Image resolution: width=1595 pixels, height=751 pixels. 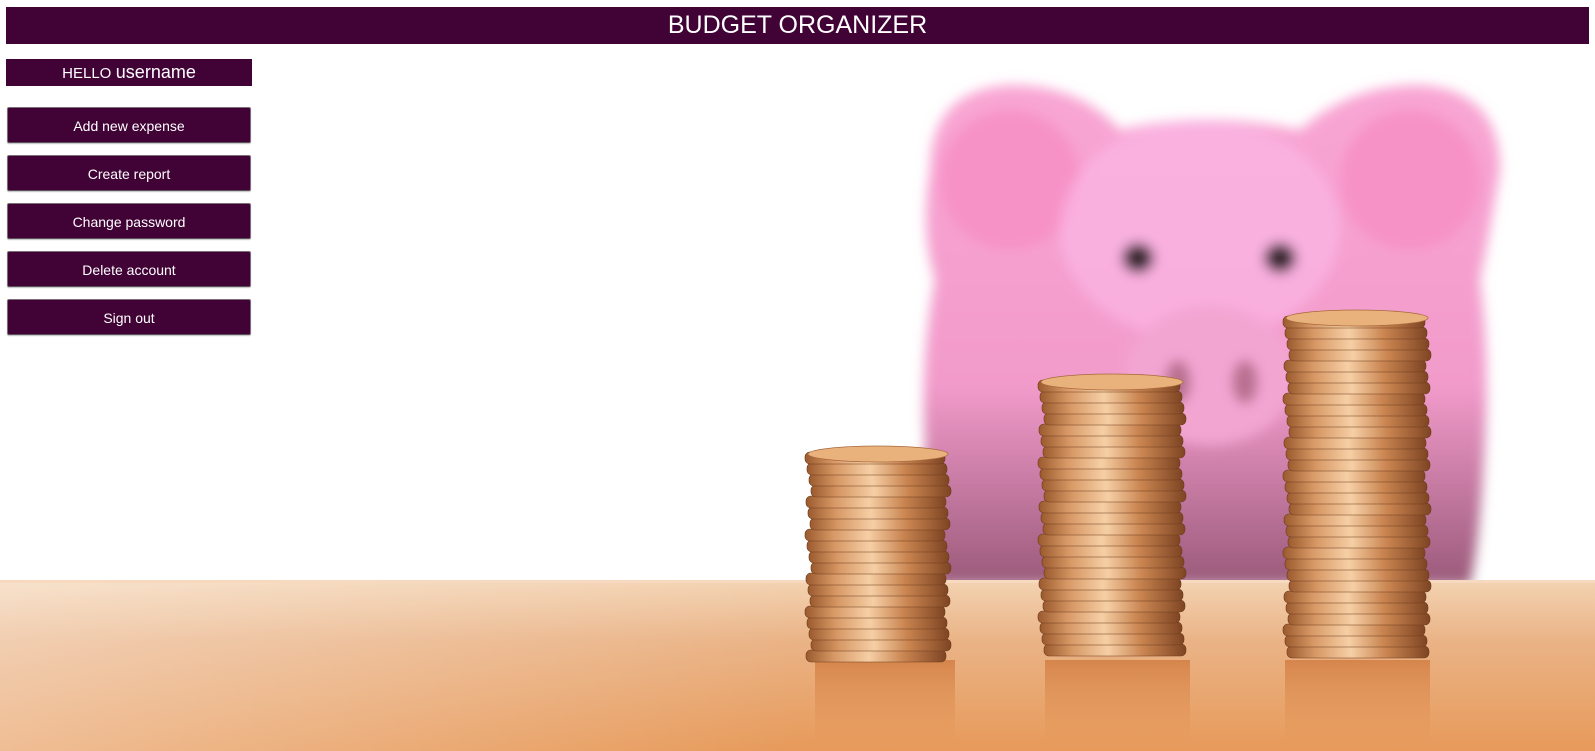 What do you see at coordinates (129, 173) in the screenshot?
I see `create-report-button: Create report` at bounding box center [129, 173].